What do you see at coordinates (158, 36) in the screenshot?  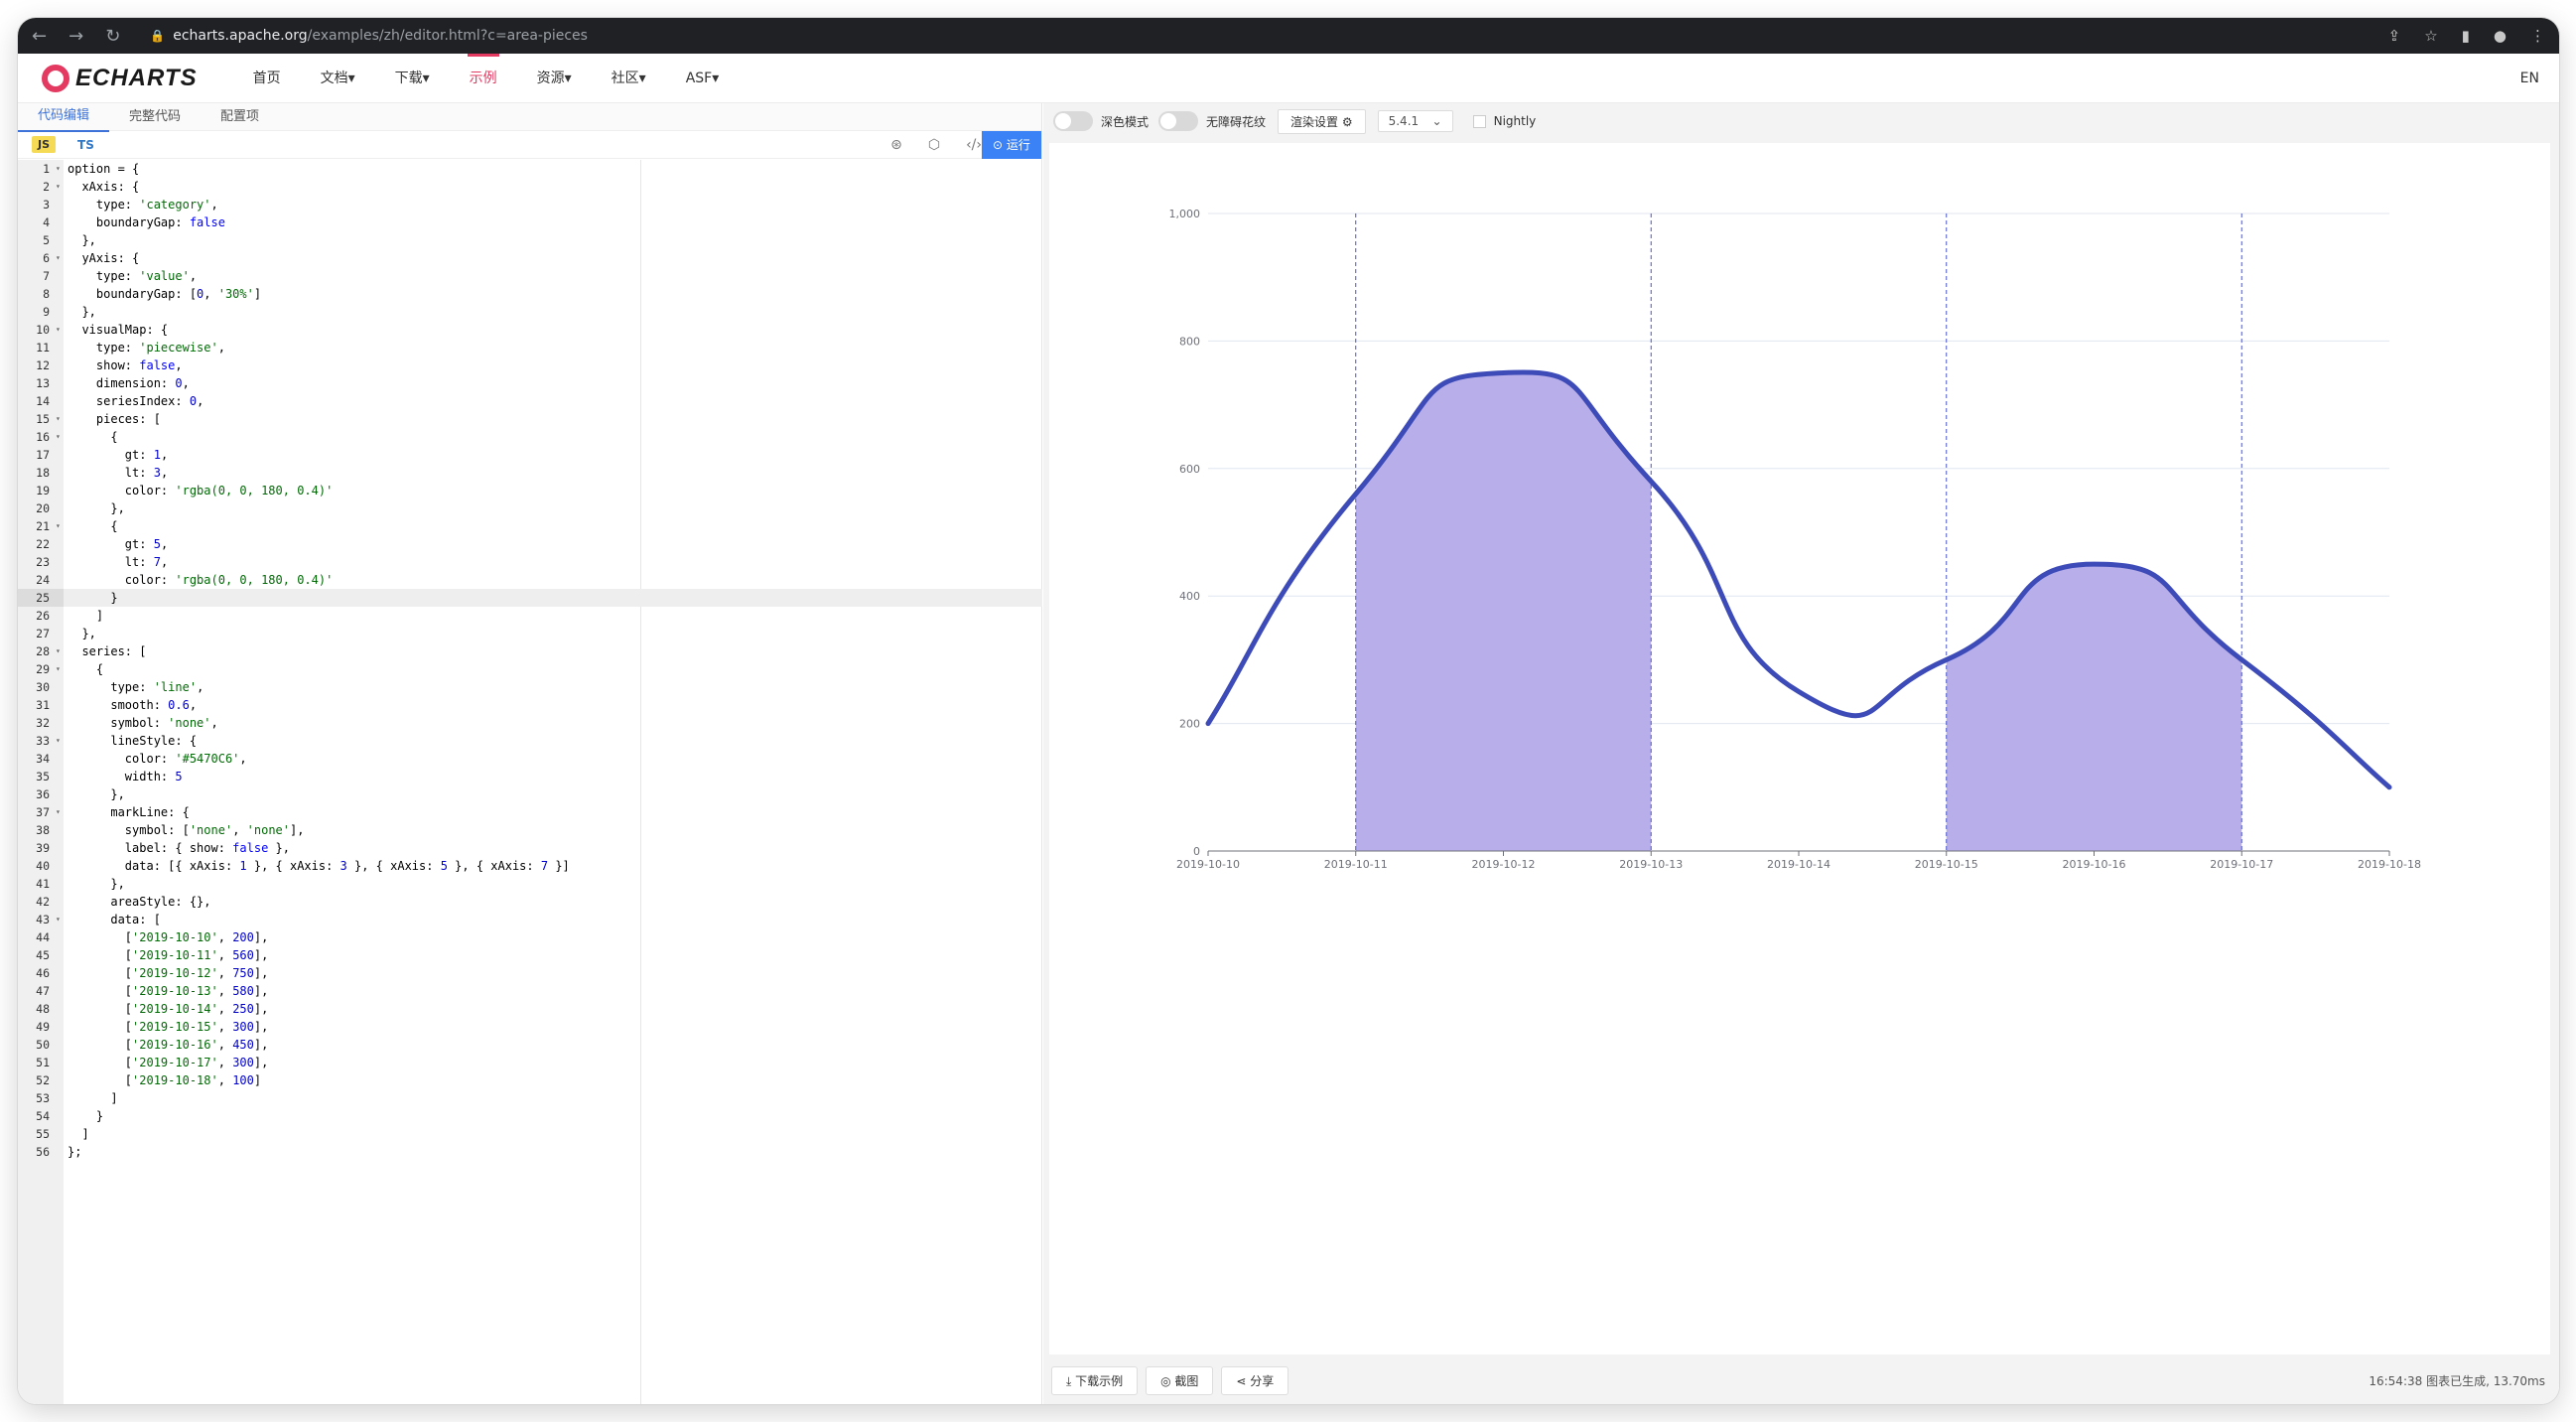 I see `lock-icon: 🔒` at bounding box center [158, 36].